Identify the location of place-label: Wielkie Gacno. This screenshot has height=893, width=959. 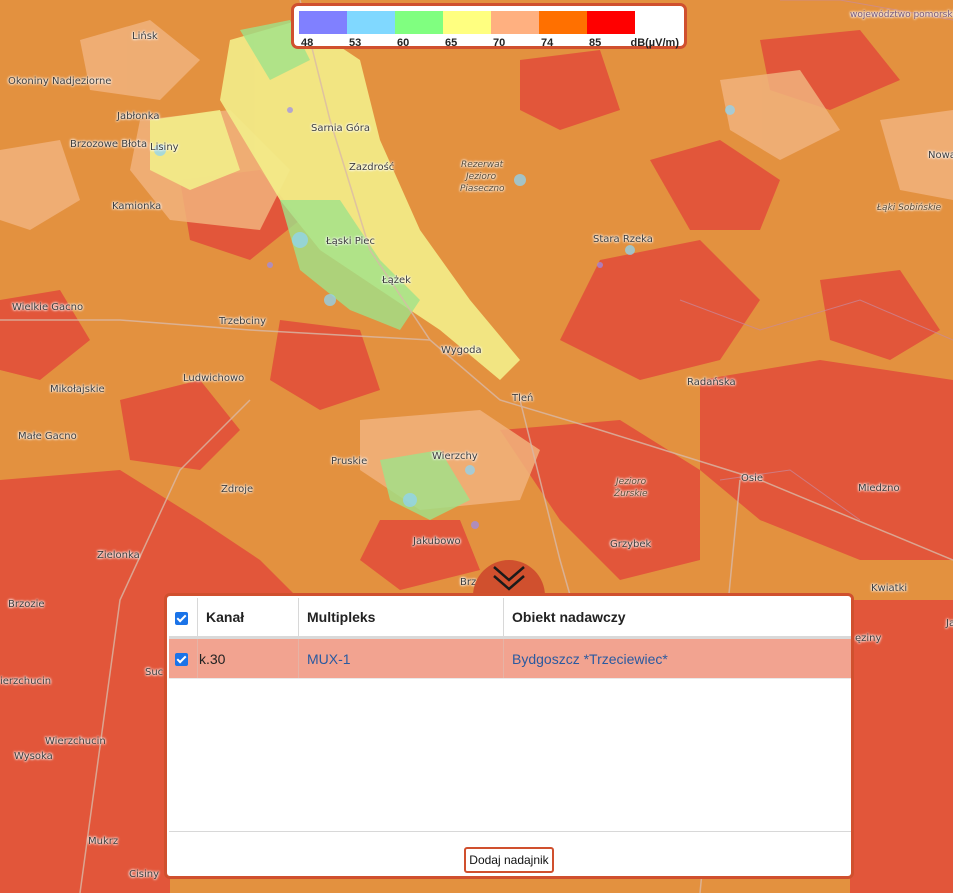
(48, 307).